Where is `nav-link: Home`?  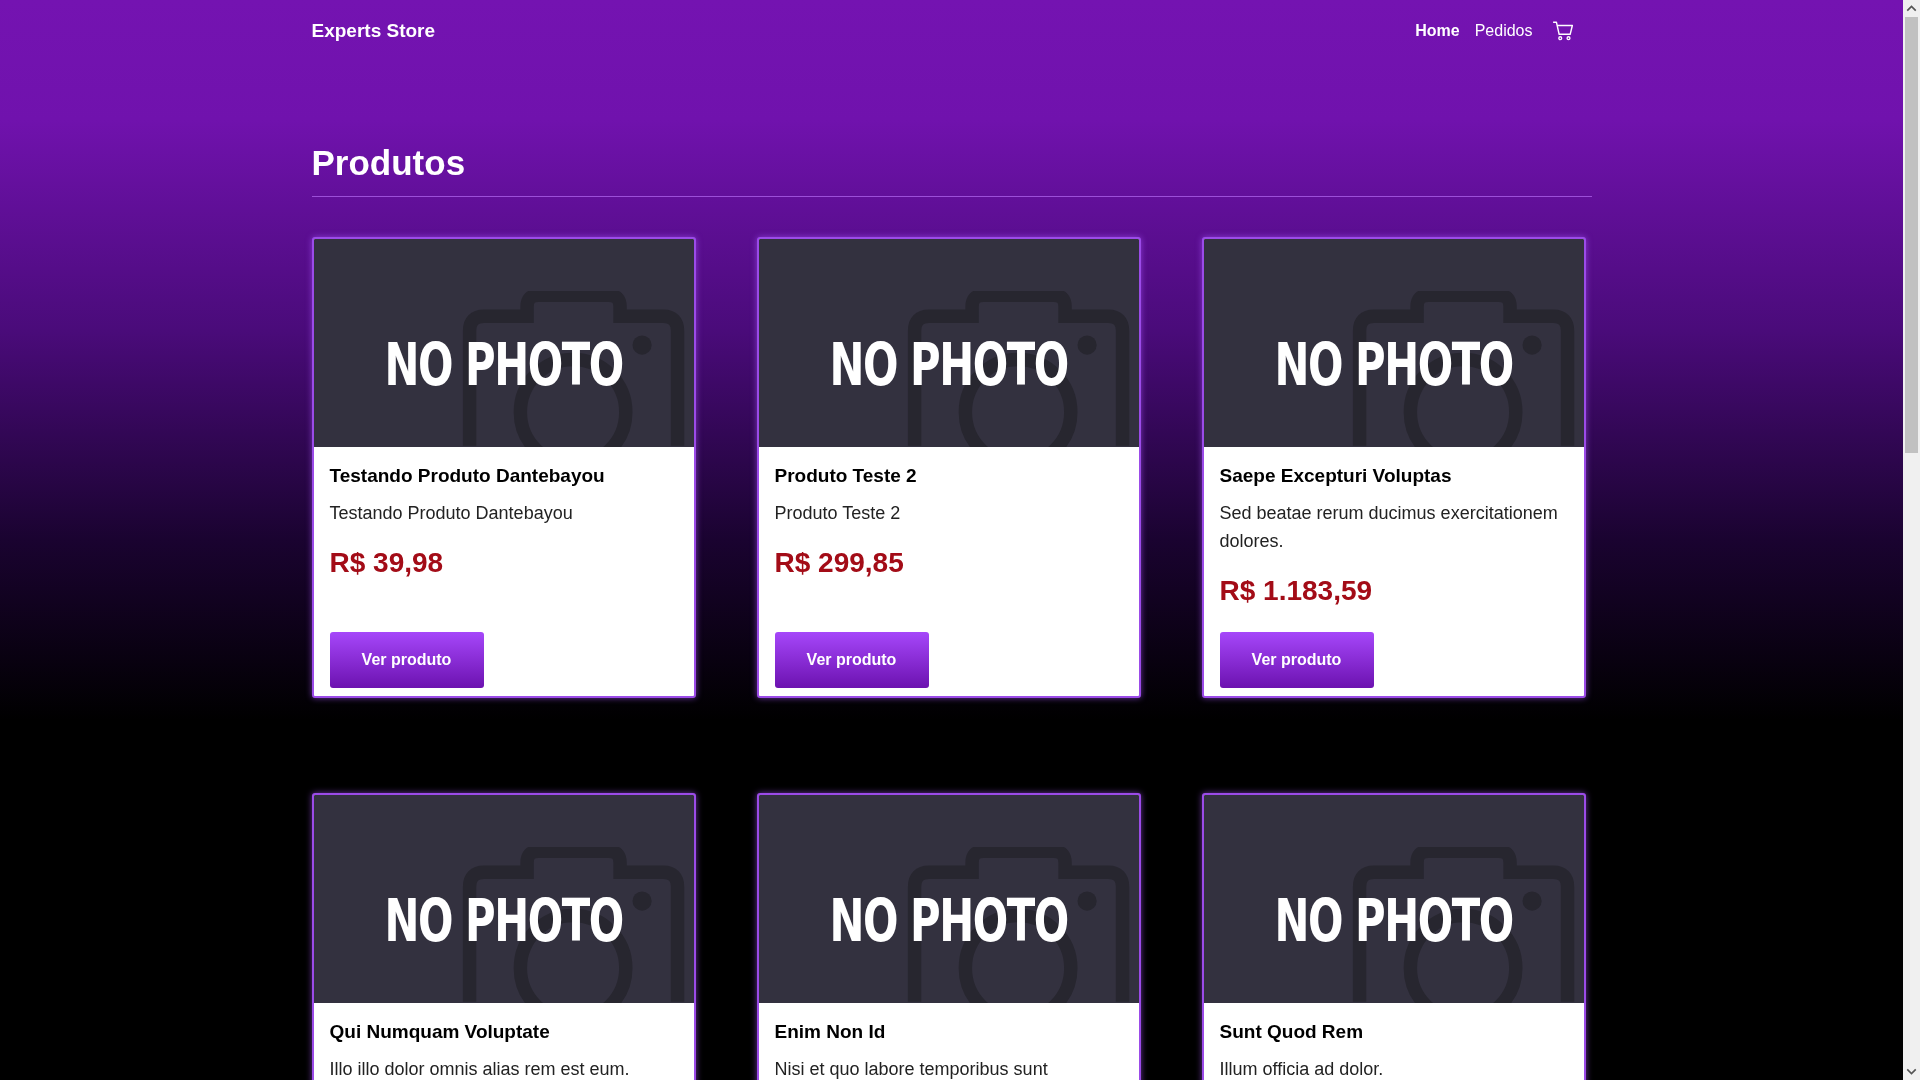 nav-link: Home is located at coordinates (1437, 31).